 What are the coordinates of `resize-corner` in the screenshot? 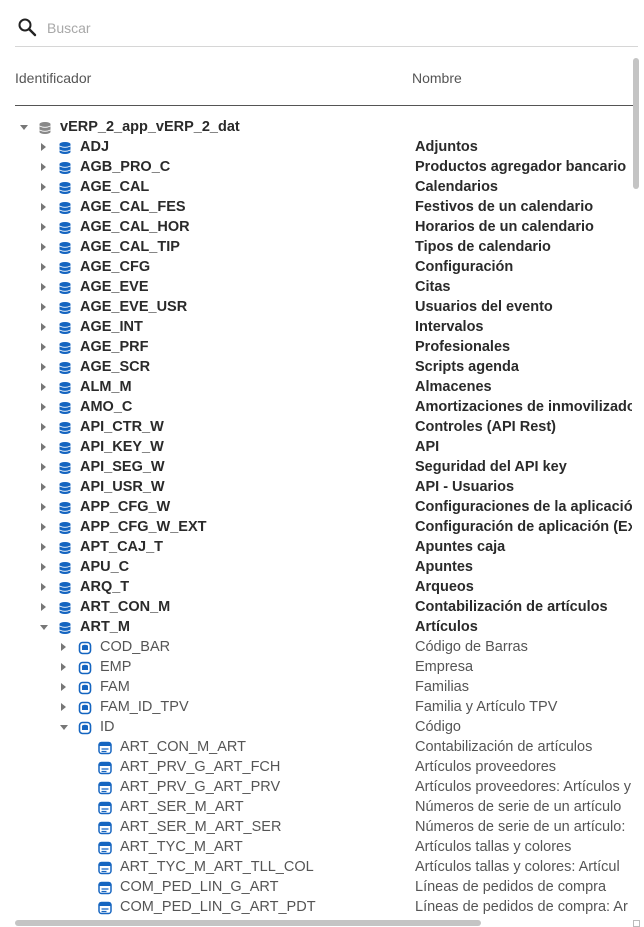 It's located at (636, 923).